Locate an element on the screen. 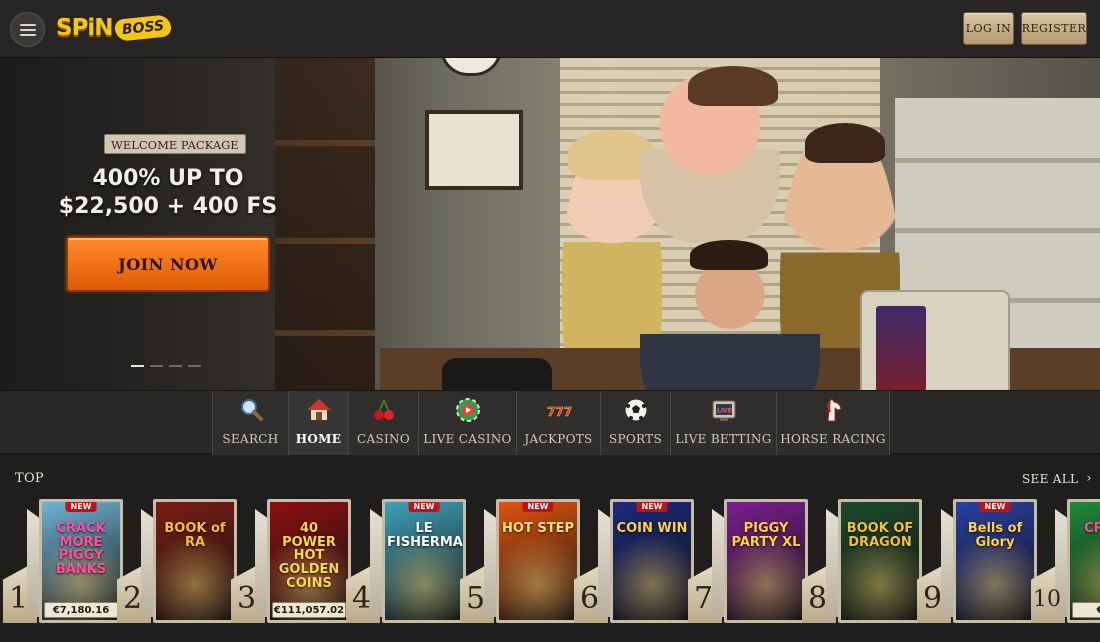 The height and width of the screenshot is (642, 1100). svg-text: LIVE is located at coordinates (724, 411).